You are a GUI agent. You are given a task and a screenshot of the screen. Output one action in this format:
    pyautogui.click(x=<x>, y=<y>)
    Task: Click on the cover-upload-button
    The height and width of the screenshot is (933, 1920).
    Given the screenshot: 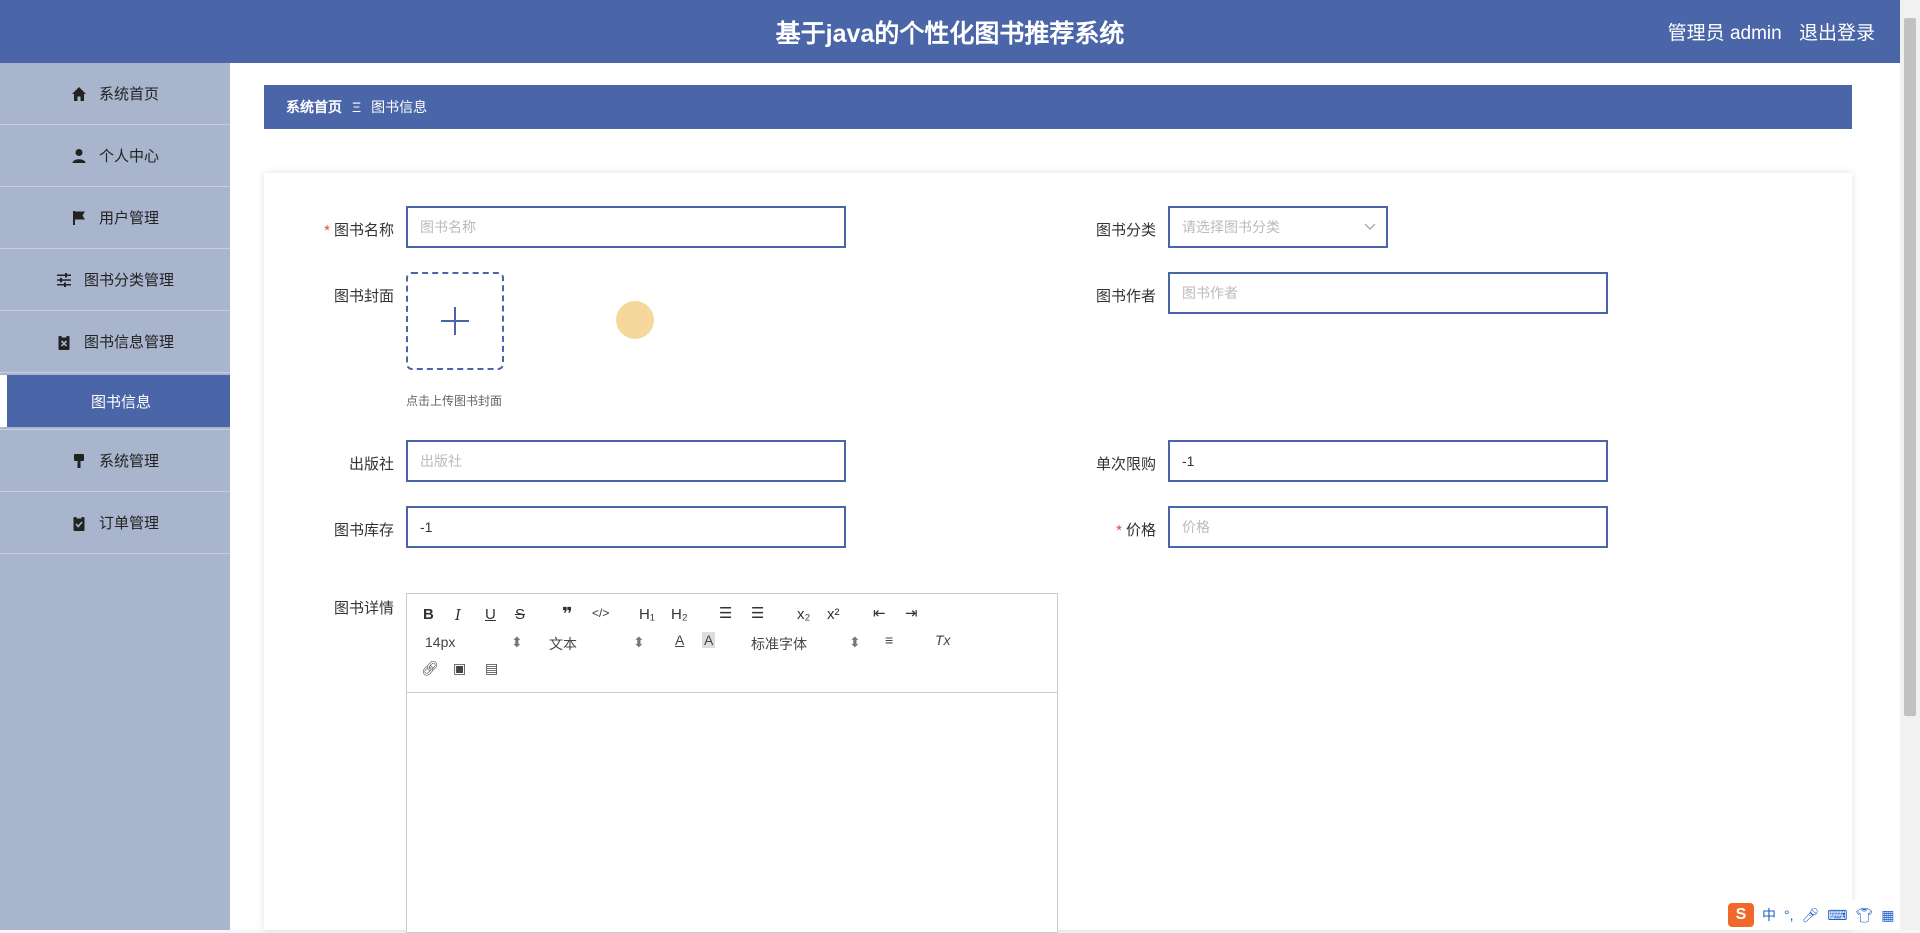 What is the action you would take?
    pyautogui.click(x=455, y=321)
    